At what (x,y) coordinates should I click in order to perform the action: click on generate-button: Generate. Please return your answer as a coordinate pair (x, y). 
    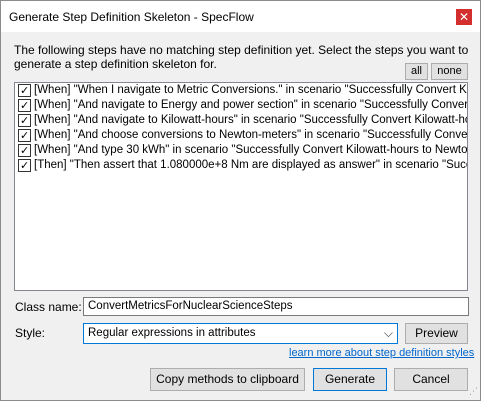
    Looking at the image, I should click on (350, 379).